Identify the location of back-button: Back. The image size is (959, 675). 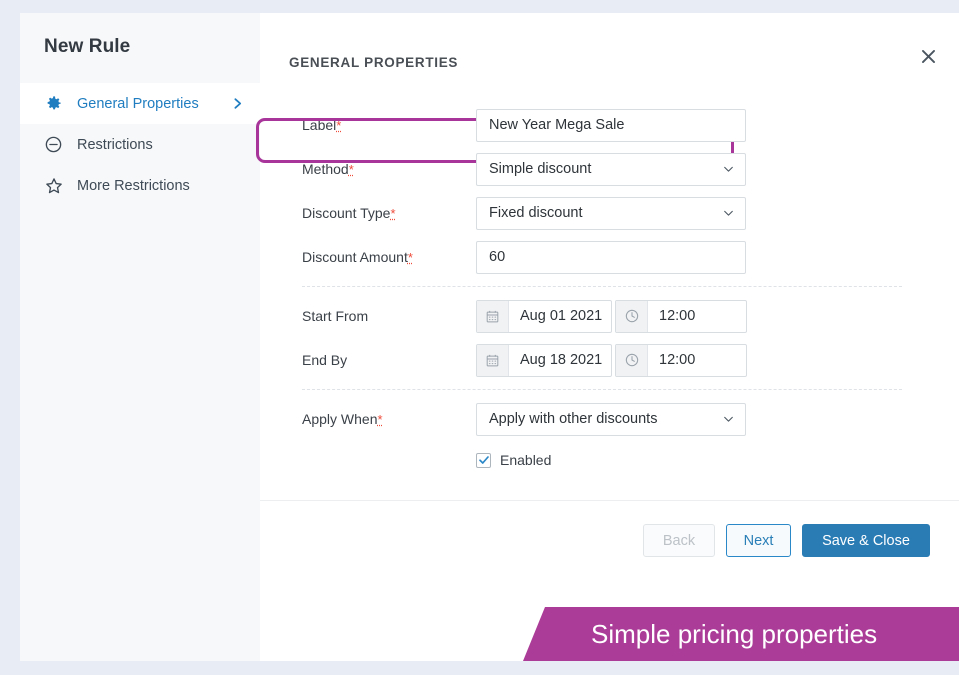
(679, 540).